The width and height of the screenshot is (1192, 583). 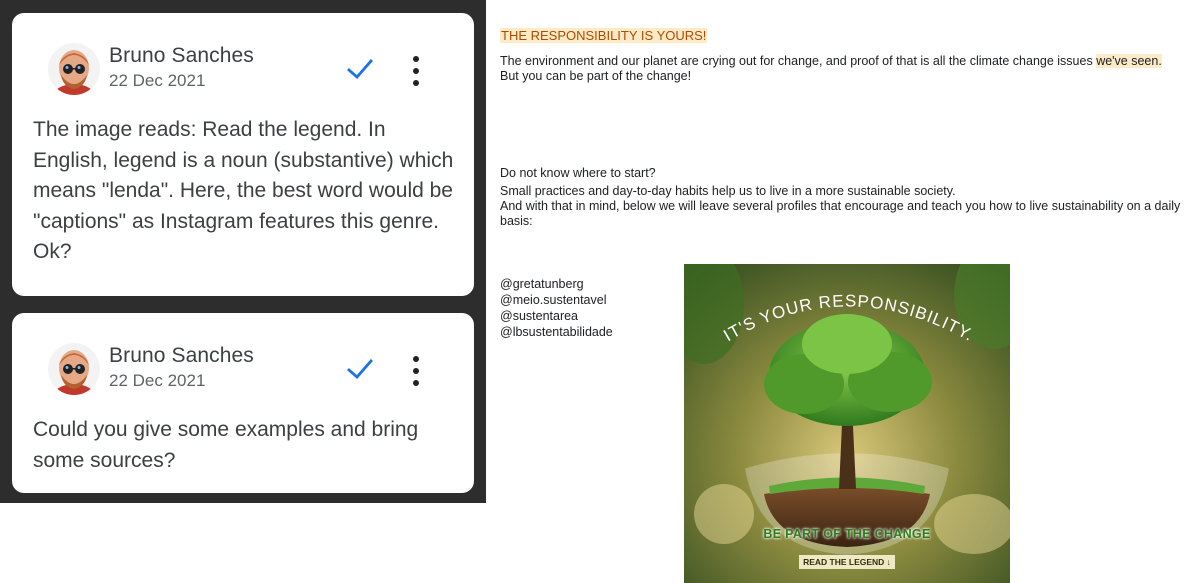 I want to click on svg-text: IT'S YOUR RESPONSIBILITY., so click(x=848, y=318).